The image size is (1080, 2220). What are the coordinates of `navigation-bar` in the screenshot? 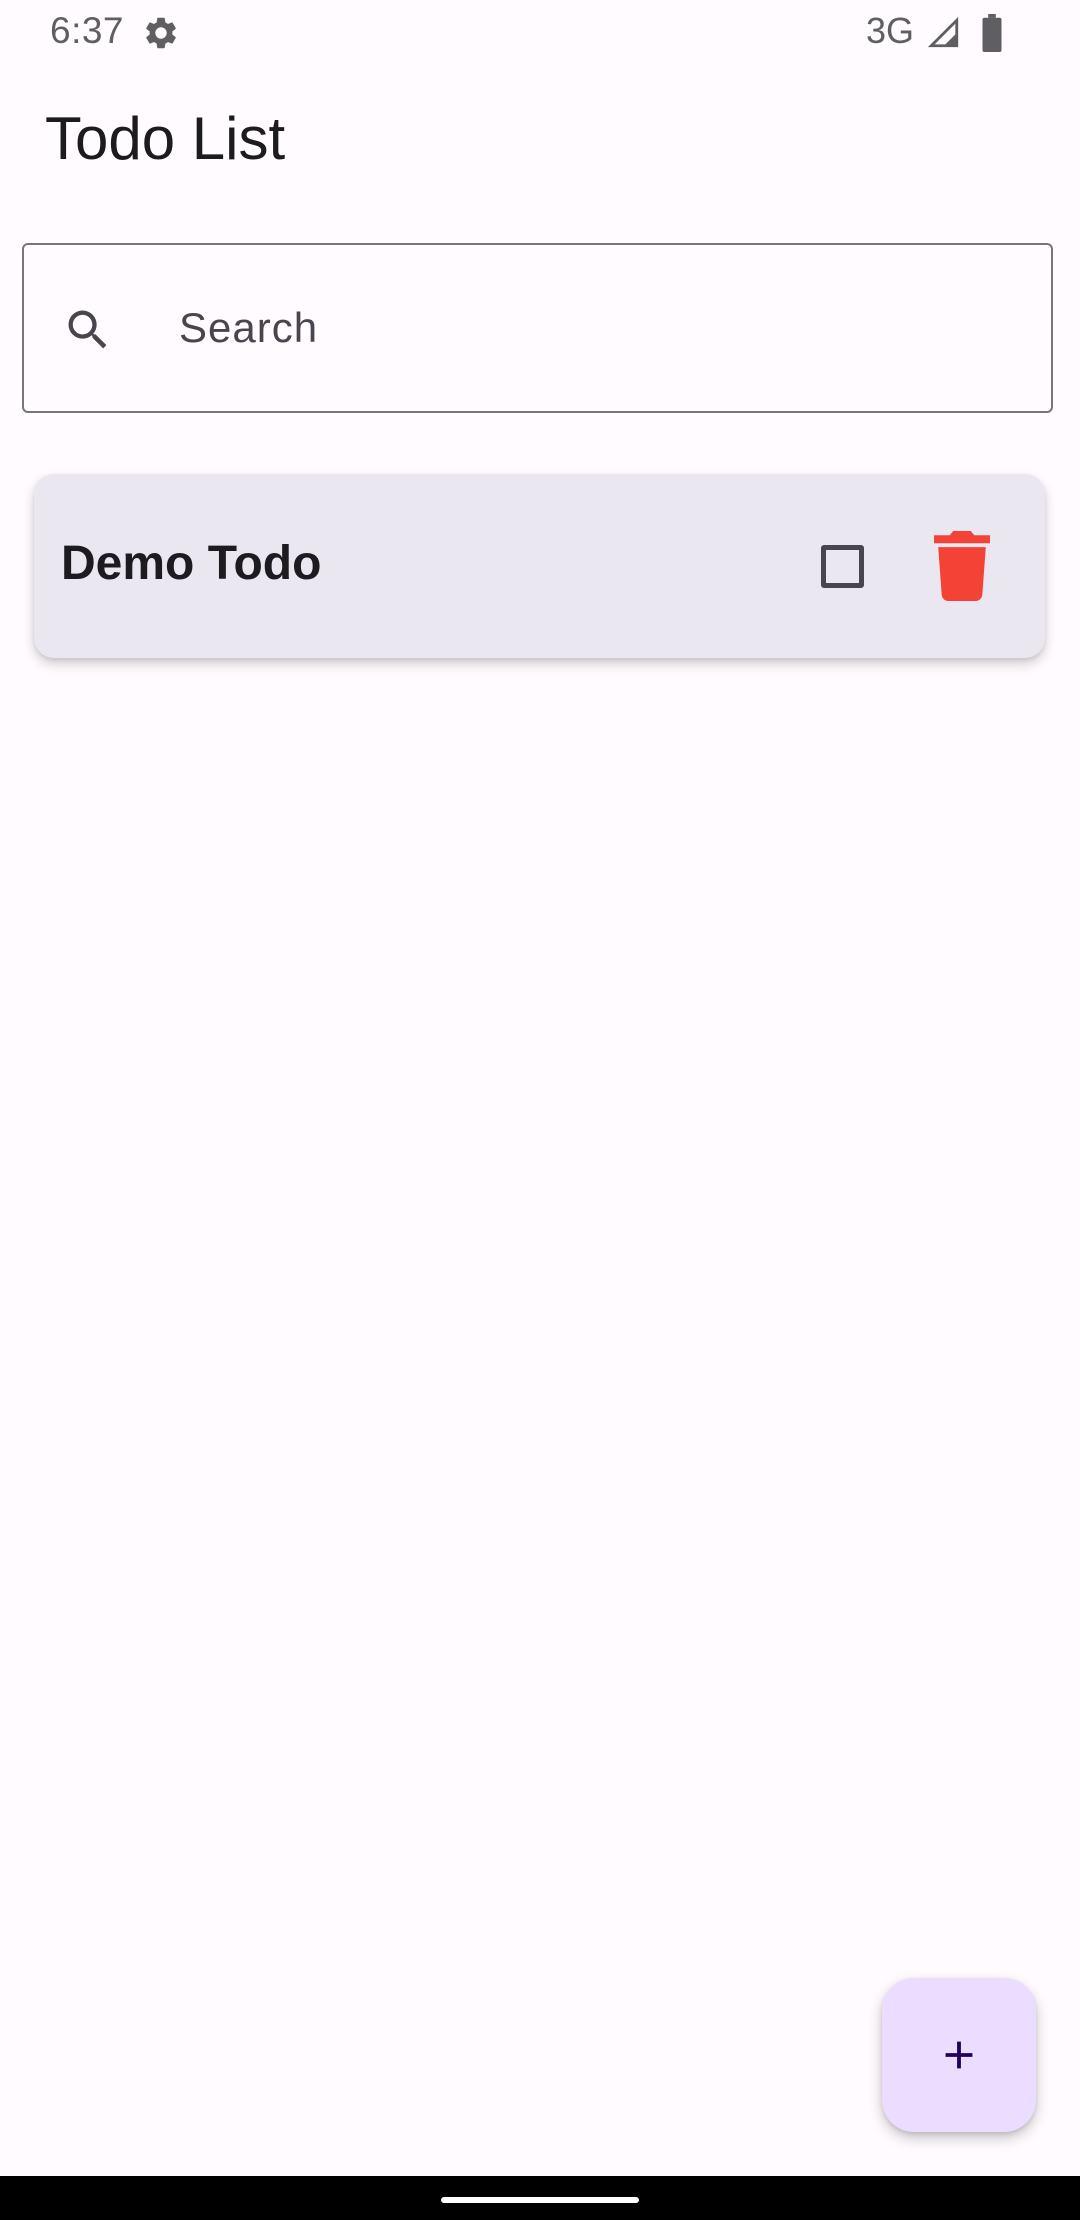 It's located at (540, 2198).